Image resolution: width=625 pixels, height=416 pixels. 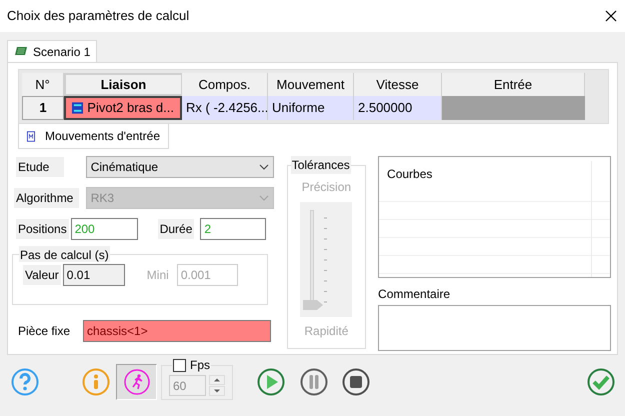 I want to click on runner-icon, so click(x=136, y=382).